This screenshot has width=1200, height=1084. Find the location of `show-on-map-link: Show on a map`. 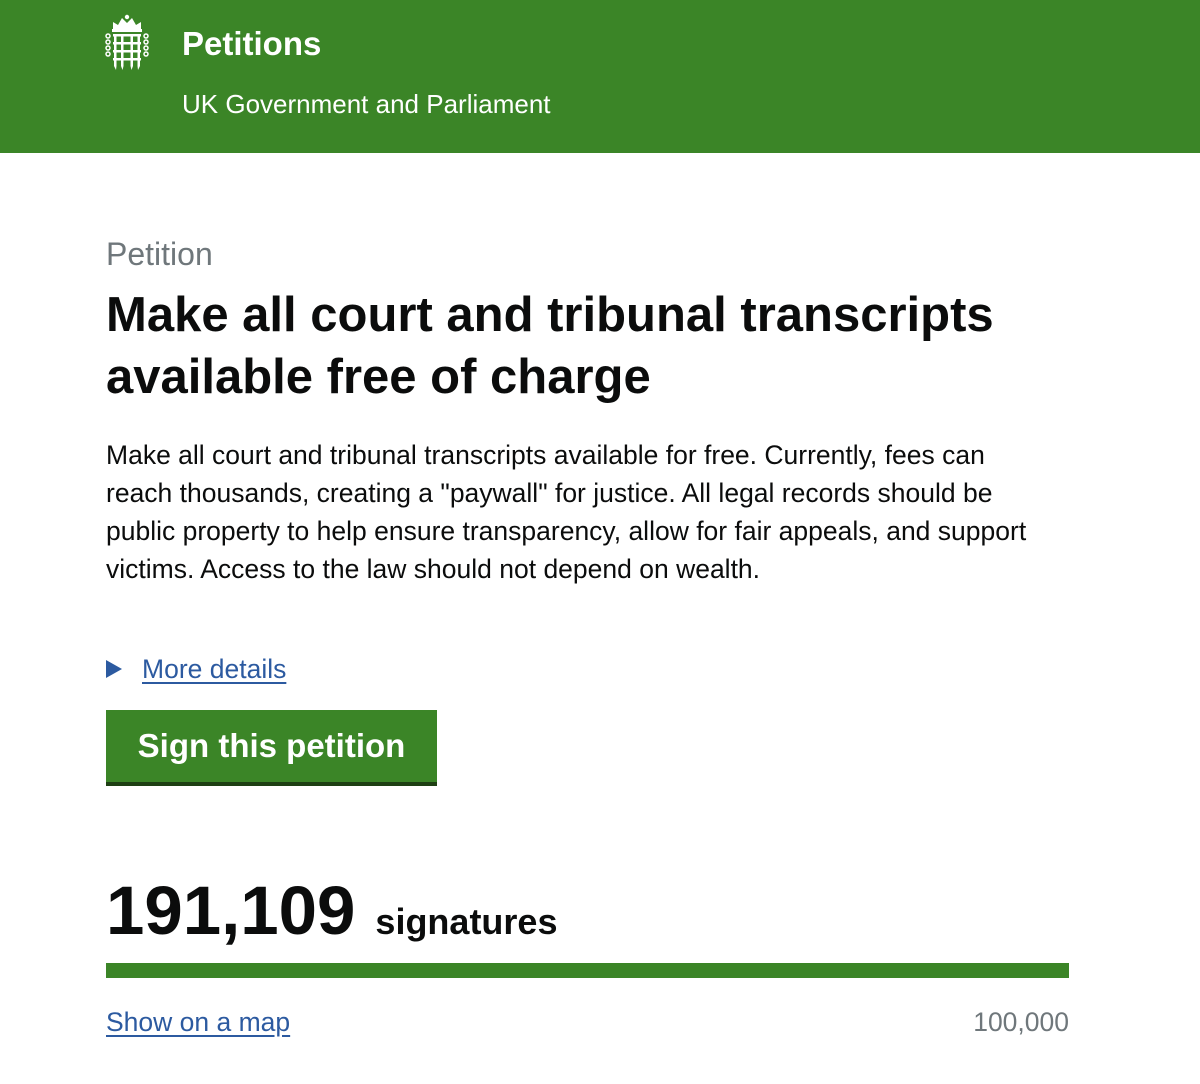

show-on-map-link: Show on a map is located at coordinates (198, 1022).